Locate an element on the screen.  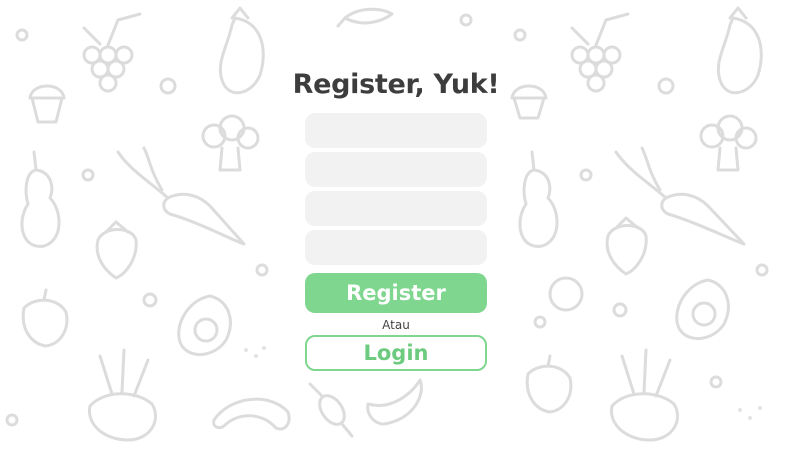
page-title: Register, Yuk! is located at coordinates (396, 84).